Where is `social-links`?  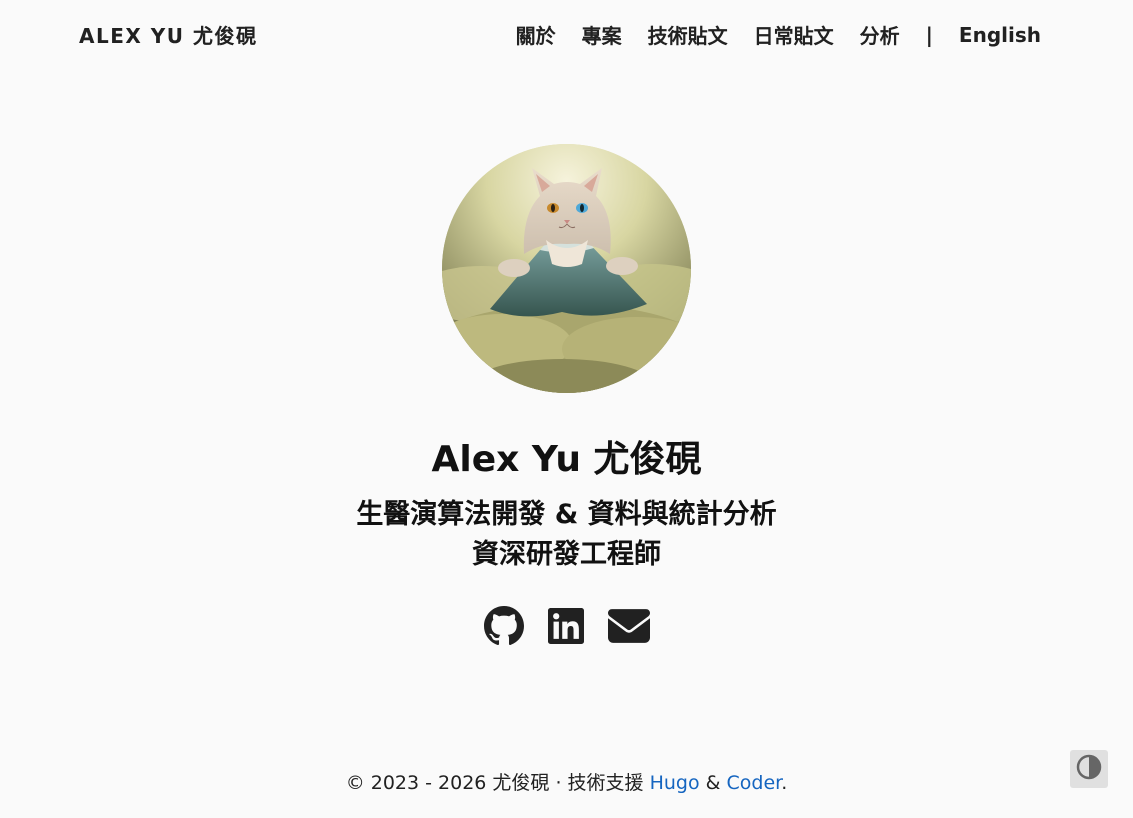
social-links is located at coordinates (566, 626).